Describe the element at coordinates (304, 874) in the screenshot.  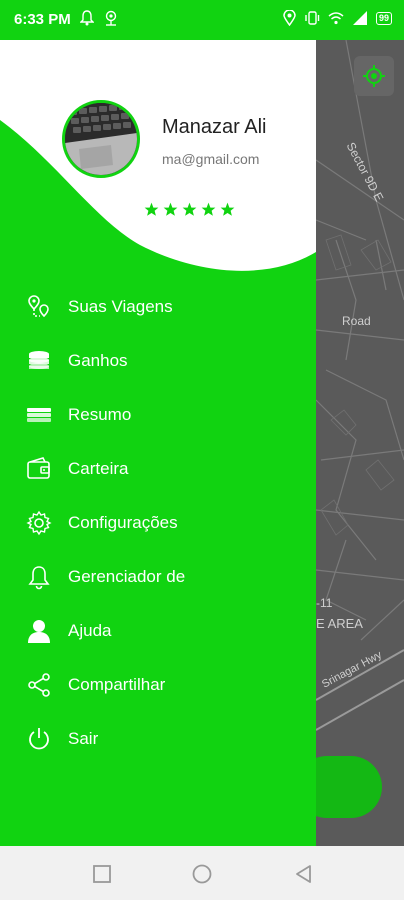
I see `back-button` at that location.